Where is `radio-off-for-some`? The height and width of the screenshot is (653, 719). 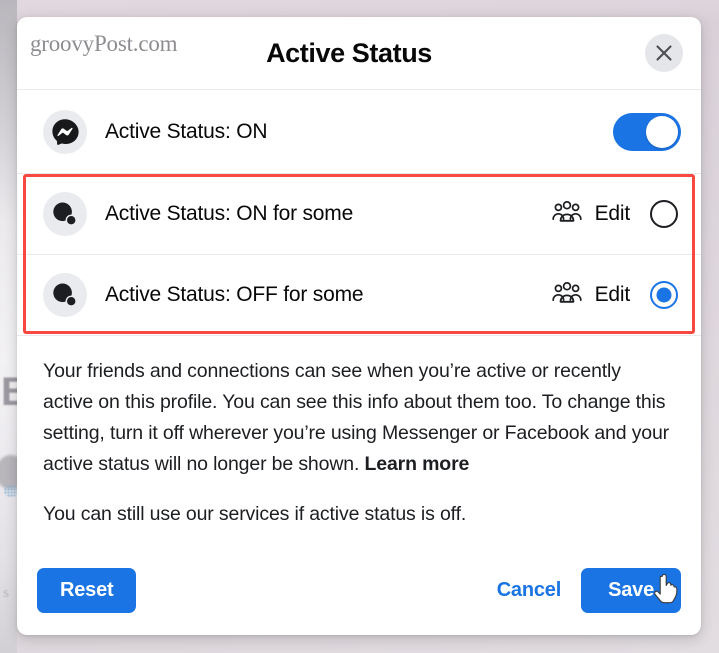 radio-off-for-some is located at coordinates (664, 295).